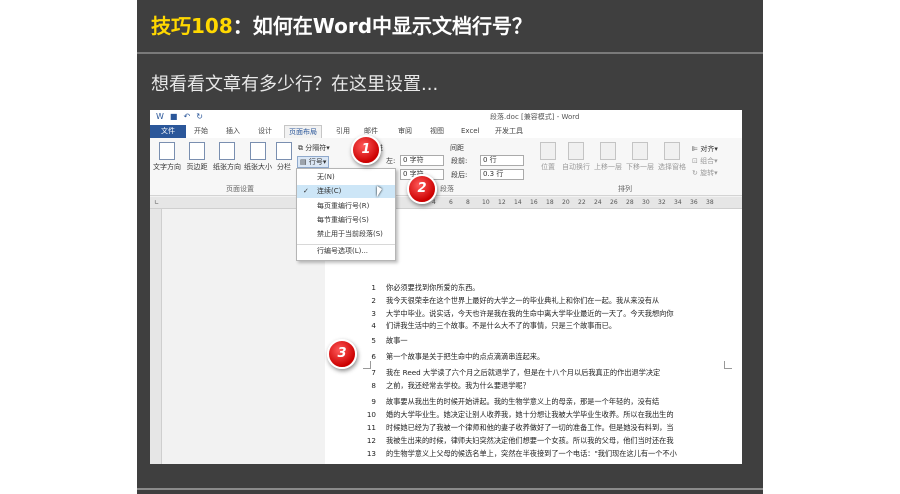 This screenshot has width=900, height=494. What do you see at coordinates (306, 191) in the screenshot?
I see `checkmark-icon: ✓` at bounding box center [306, 191].